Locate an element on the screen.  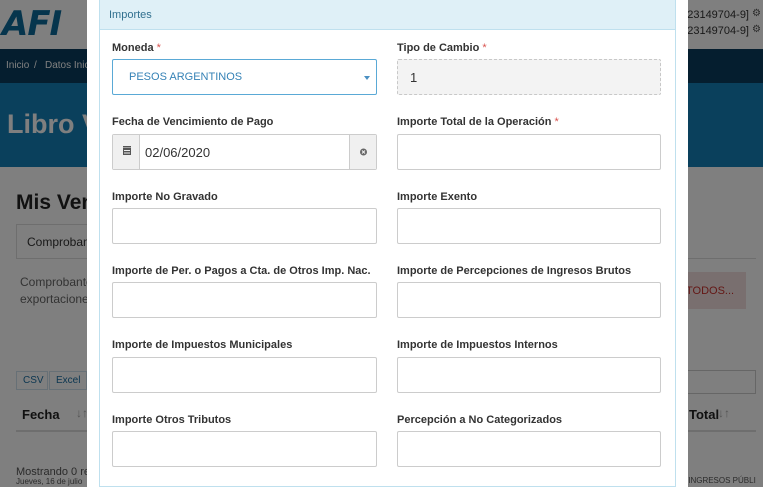
fecha-vencimiento-input-group: 02/06/2020 is located at coordinates (244, 152).